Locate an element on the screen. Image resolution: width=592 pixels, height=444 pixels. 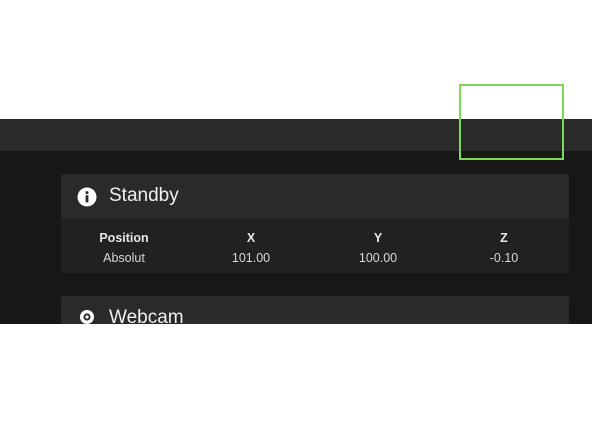
standby-panel-header: Standby is located at coordinates (315, 196).